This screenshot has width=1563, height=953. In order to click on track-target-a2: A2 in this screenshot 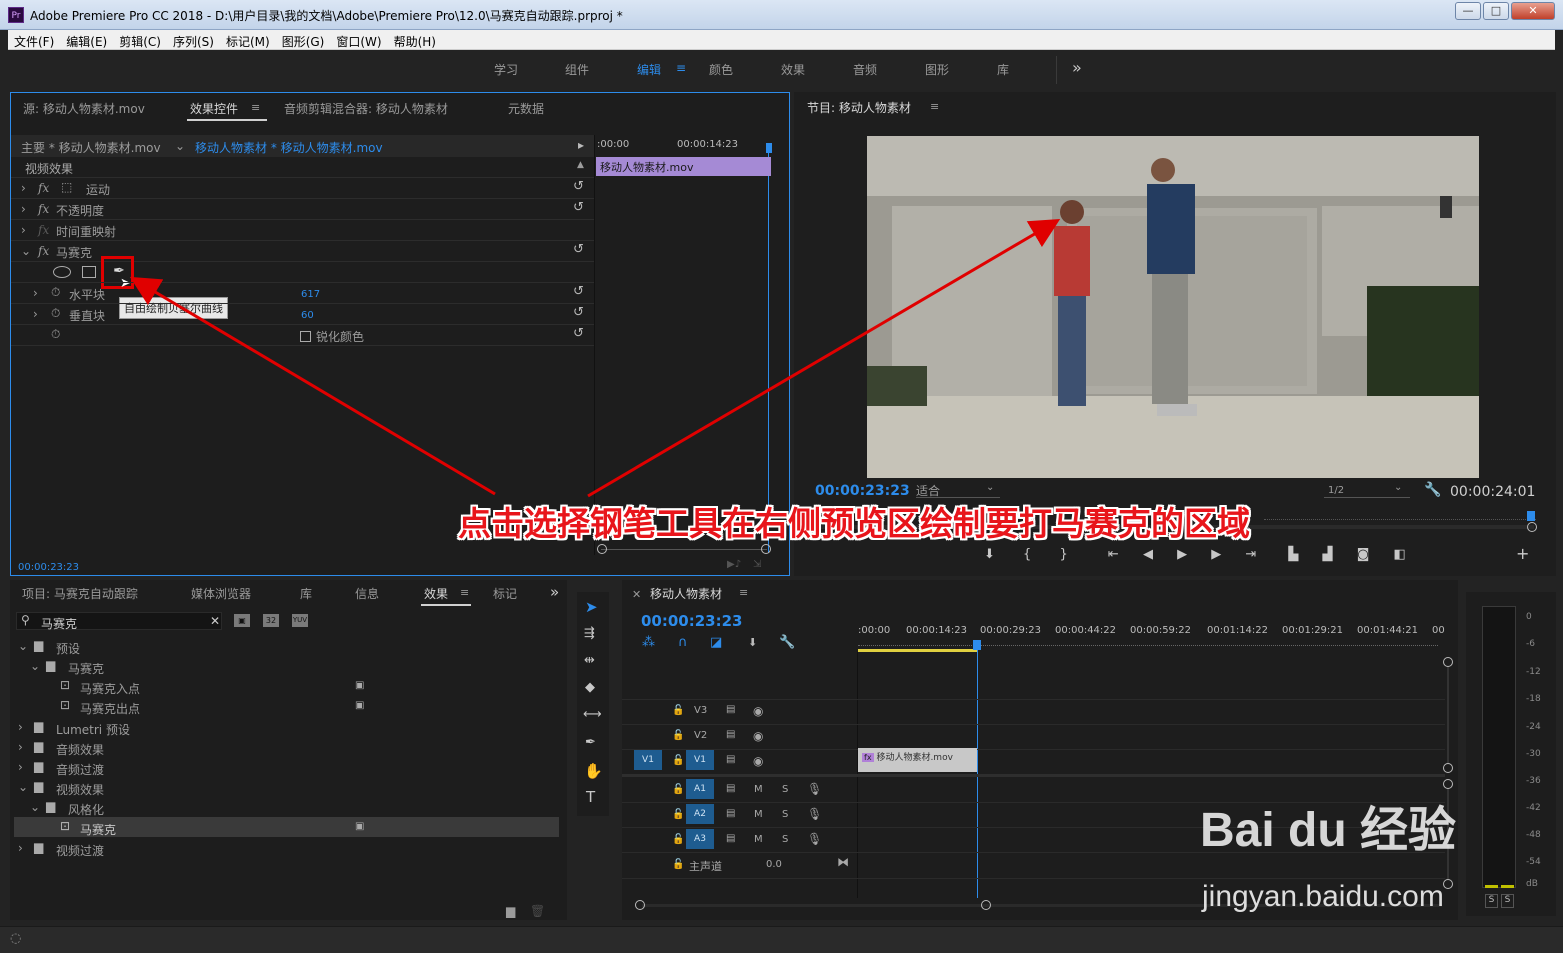, I will do `click(700, 814)`.